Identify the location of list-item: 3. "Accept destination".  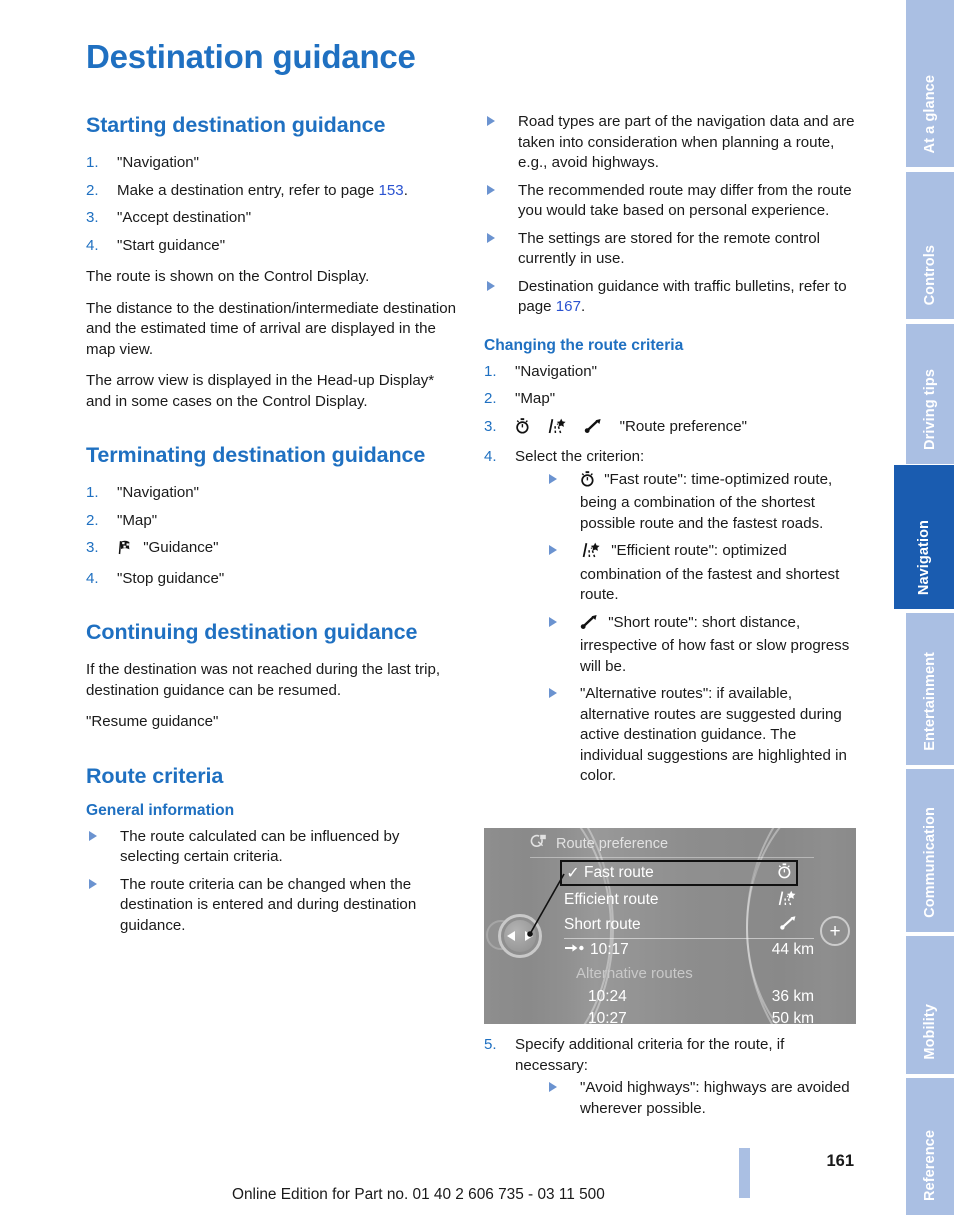
(273, 218).